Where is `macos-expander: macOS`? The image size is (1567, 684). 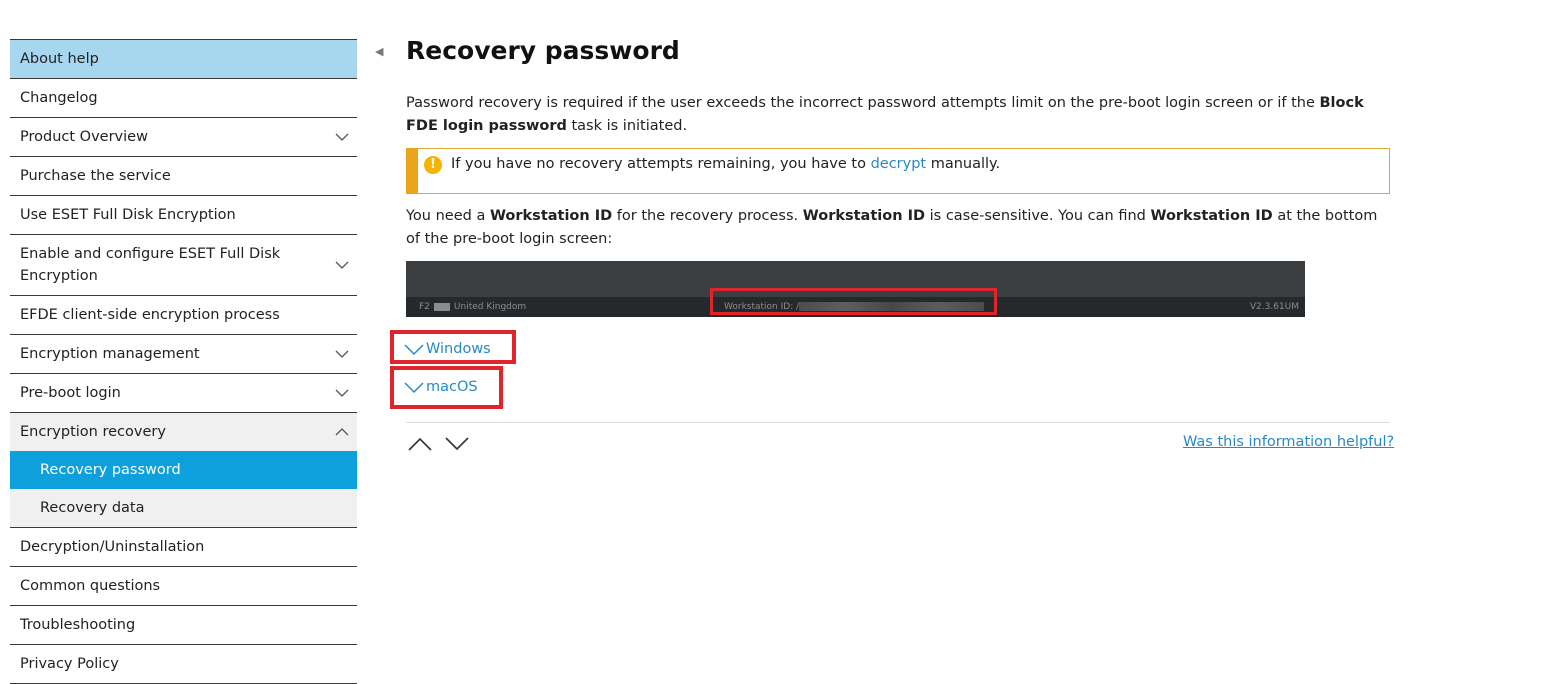 macos-expander: macOS is located at coordinates (446, 387).